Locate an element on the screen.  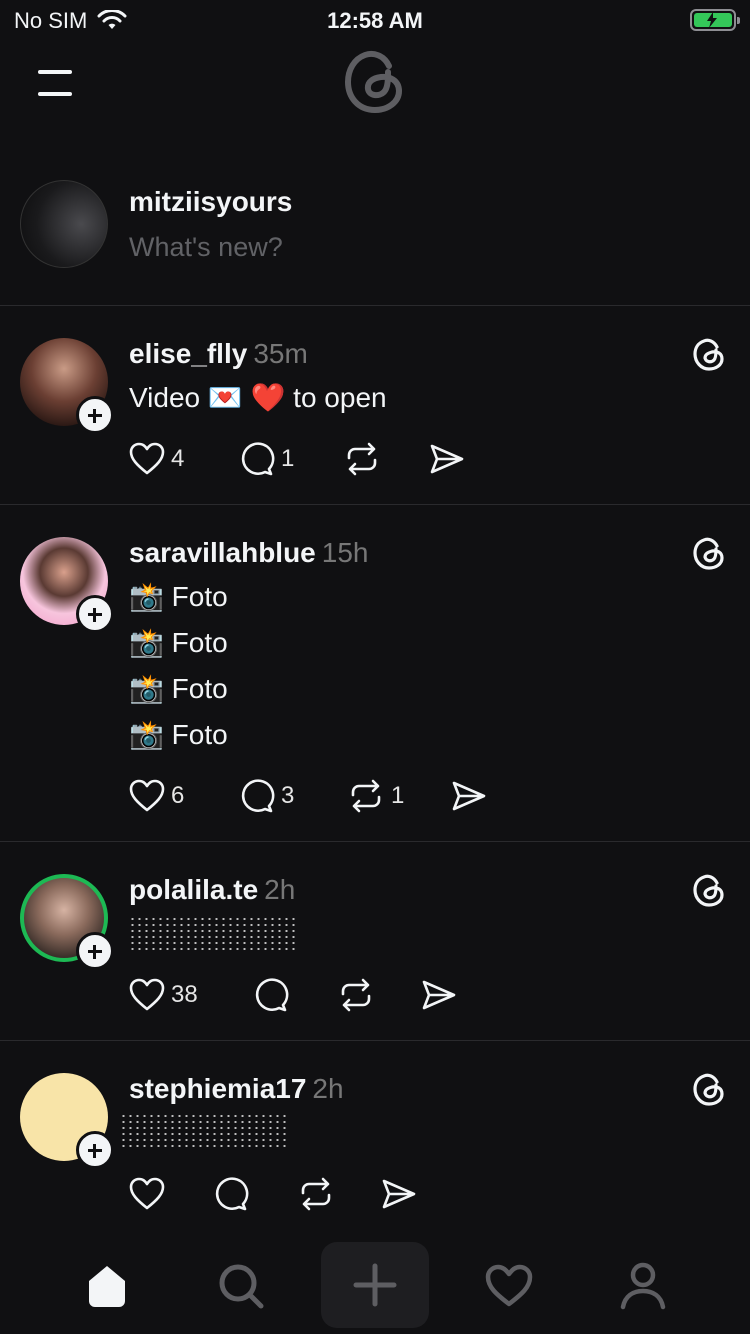
top-nav is located at coordinates (375, 92).